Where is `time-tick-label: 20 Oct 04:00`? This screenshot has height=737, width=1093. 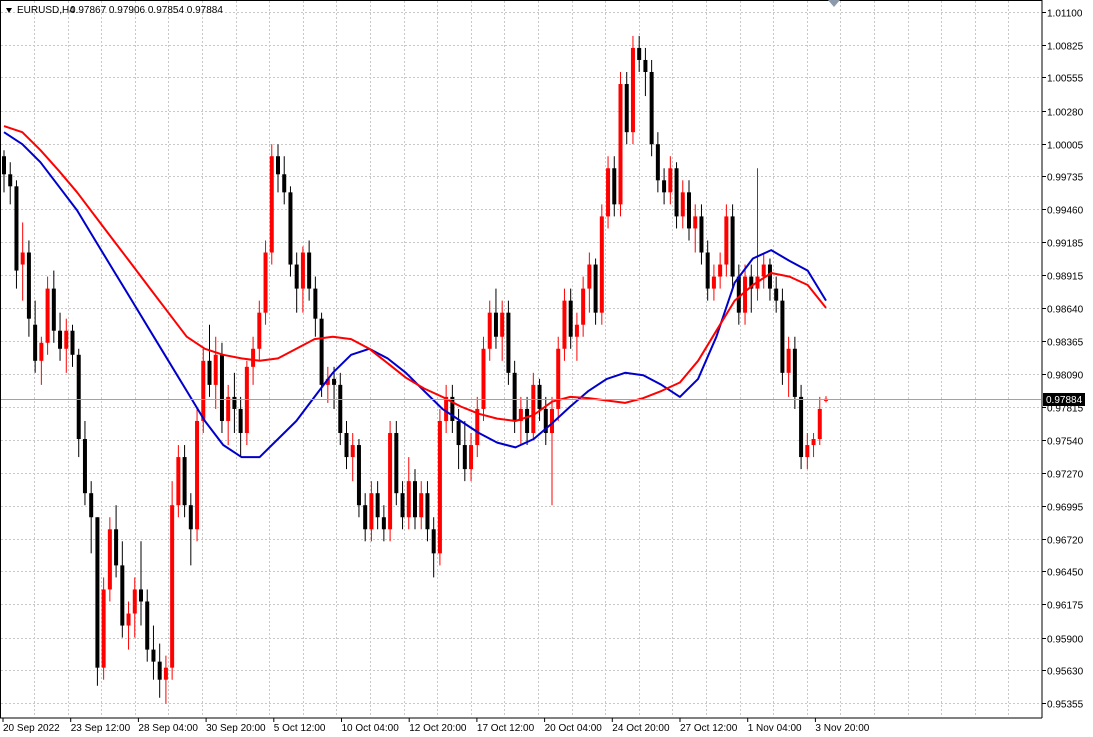
time-tick-label: 20 Oct 04:00 is located at coordinates (574, 728).